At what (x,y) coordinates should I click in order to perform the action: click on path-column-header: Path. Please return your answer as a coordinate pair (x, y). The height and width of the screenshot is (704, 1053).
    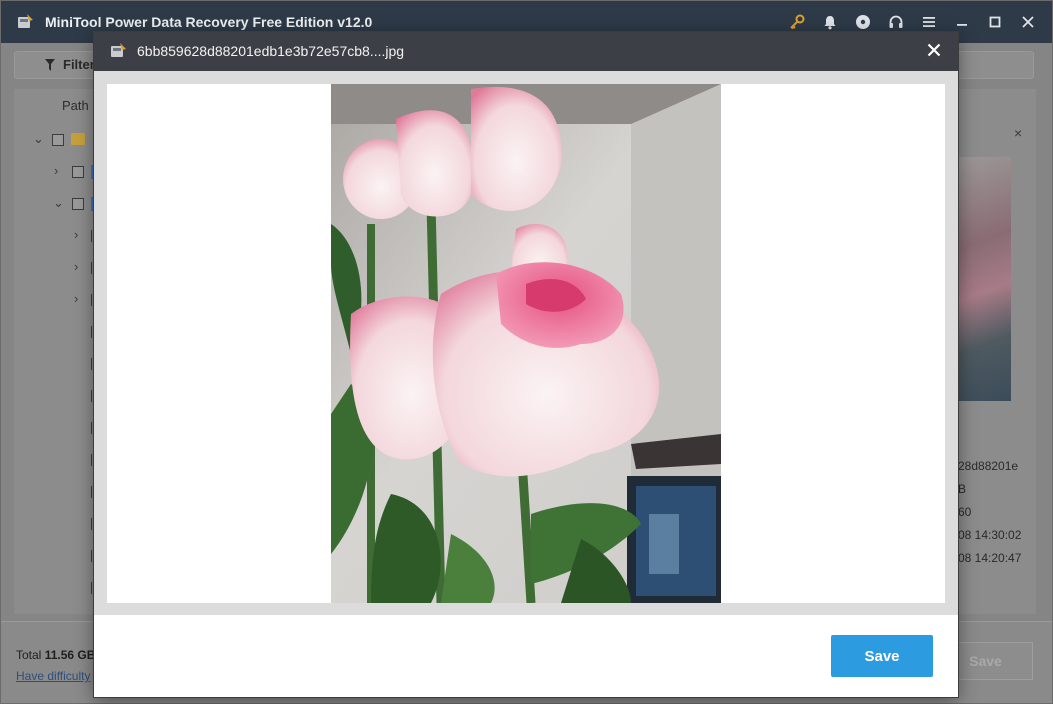
    Looking at the image, I should click on (75, 105).